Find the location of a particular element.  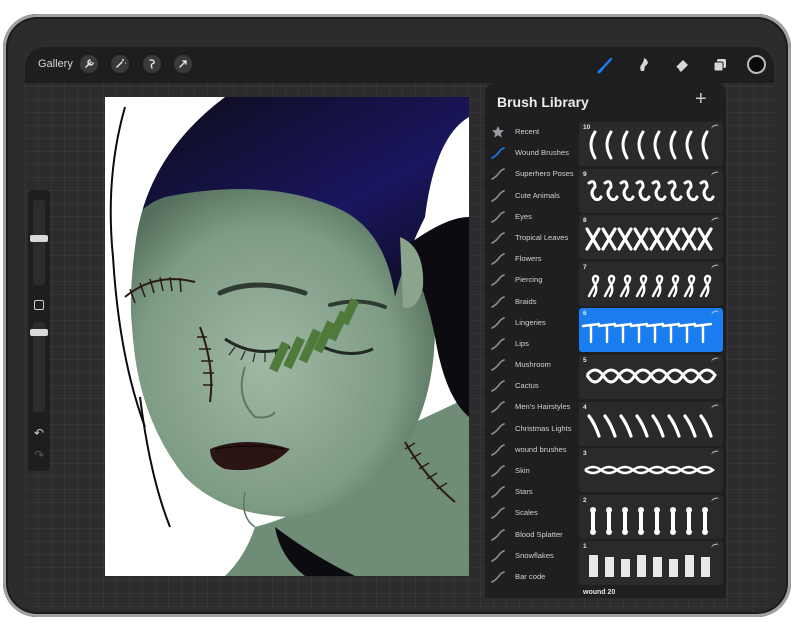

left-sidebar: ↶ ↷ is located at coordinates (39, 330).